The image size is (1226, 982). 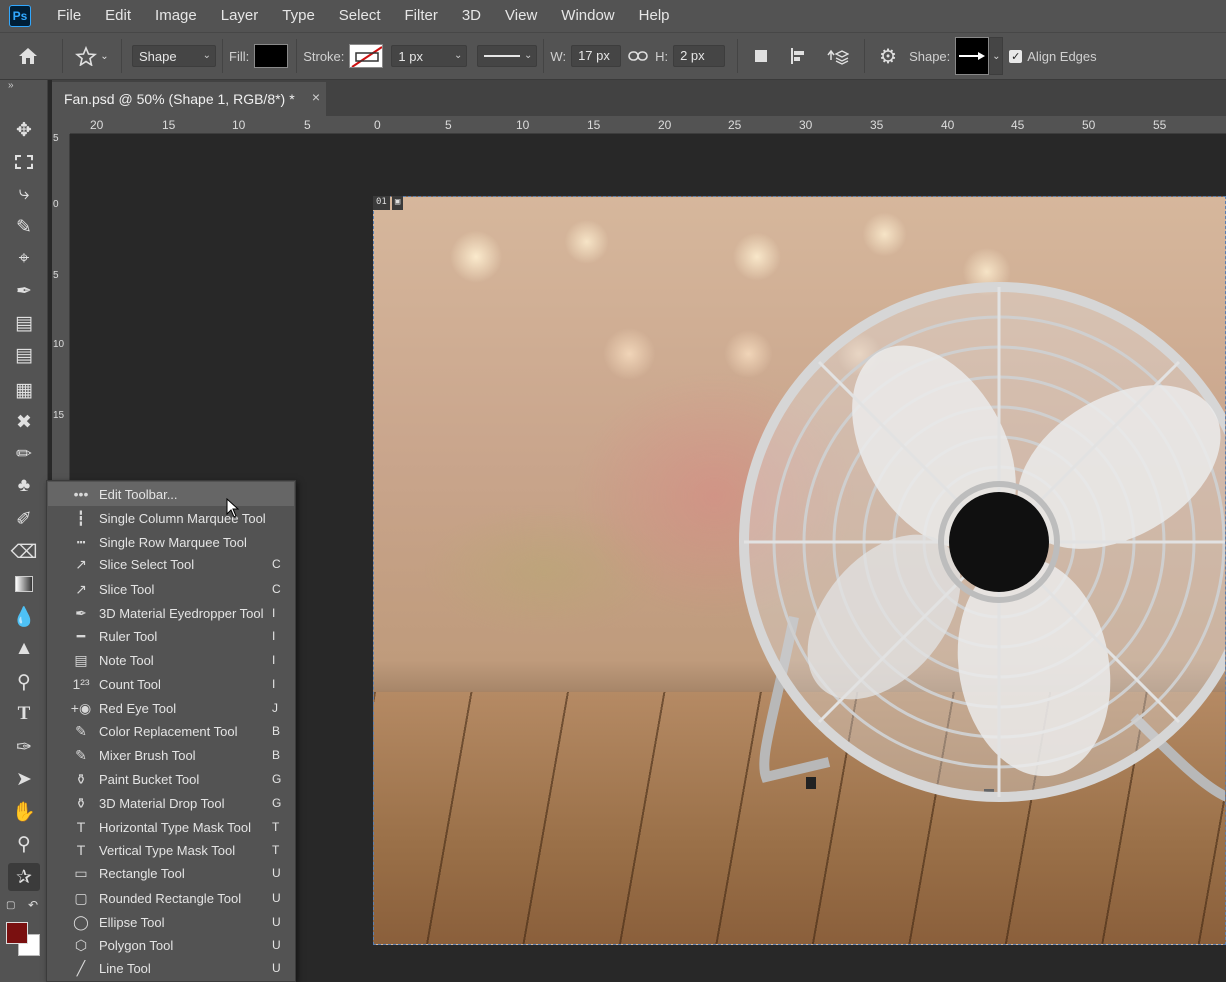 What do you see at coordinates (24, 584) in the screenshot?
I see `gradient-tool-icon` at bounding box center [24, 584].